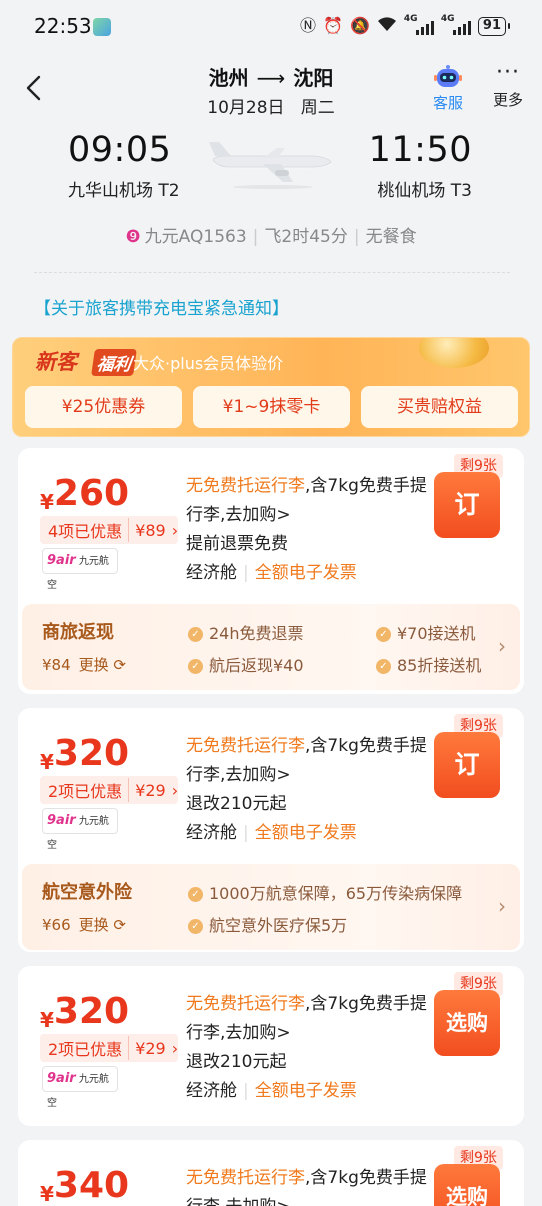 The width and height of the screenshot is (542, 1206). I want to click on airline-marker-icon: ❾, so click(133, 237).